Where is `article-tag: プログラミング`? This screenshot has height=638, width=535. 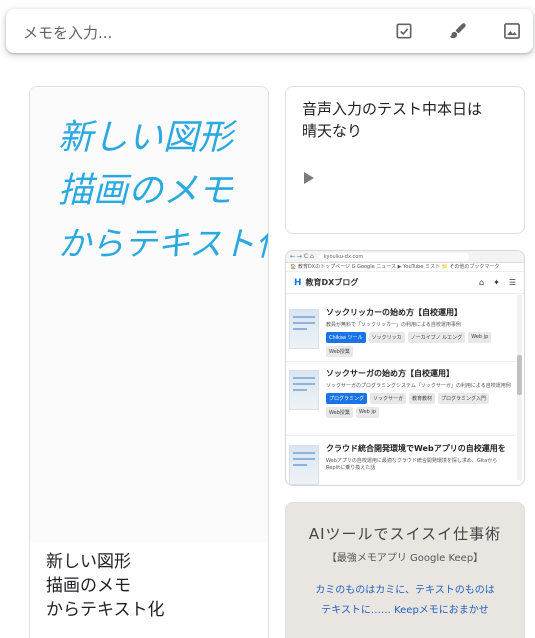
article-tag: プログラミング is located at coordinates (347, 398).